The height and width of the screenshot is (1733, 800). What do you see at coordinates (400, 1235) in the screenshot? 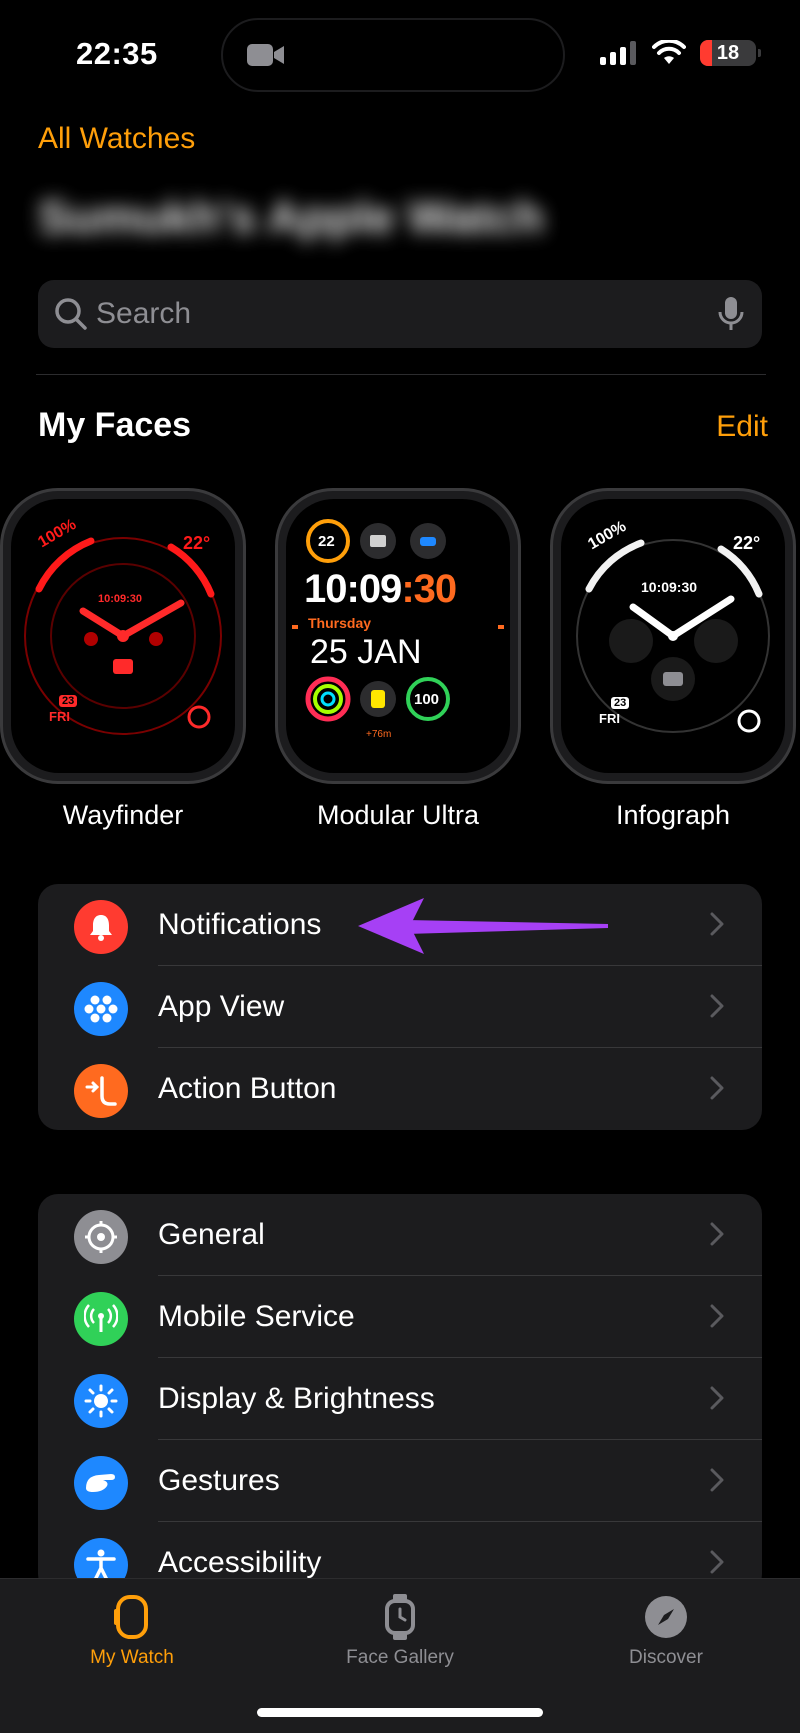
I see `row-general: General` at bounding box center [400, 1235].